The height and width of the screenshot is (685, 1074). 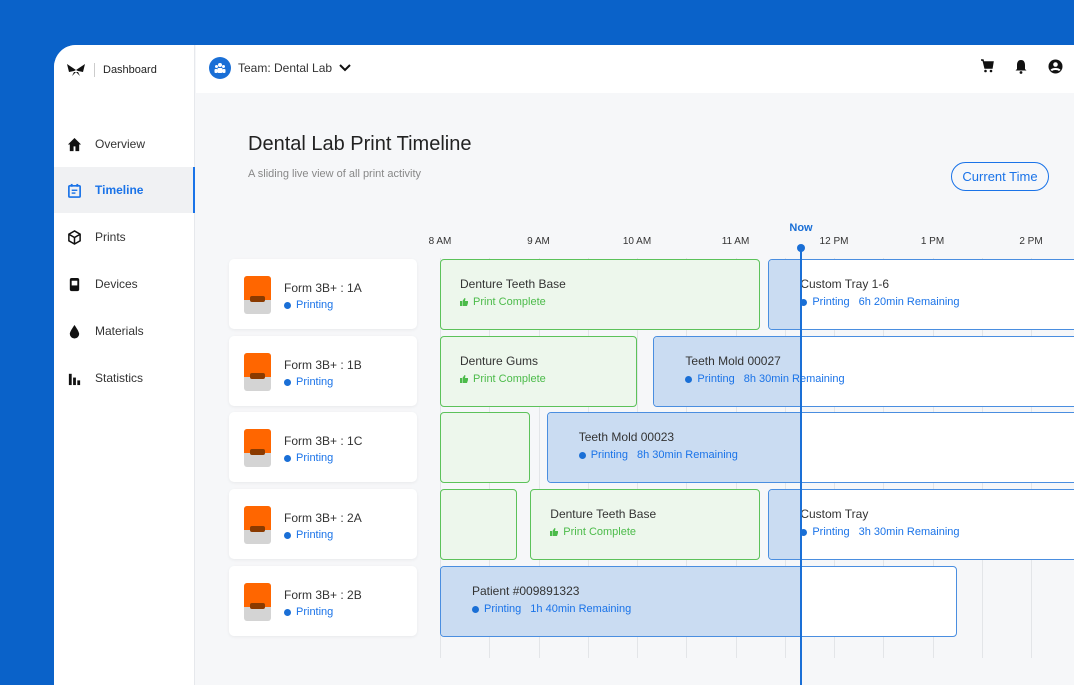 I want to click on bar-chart-icon, so click(x=74, y=379).